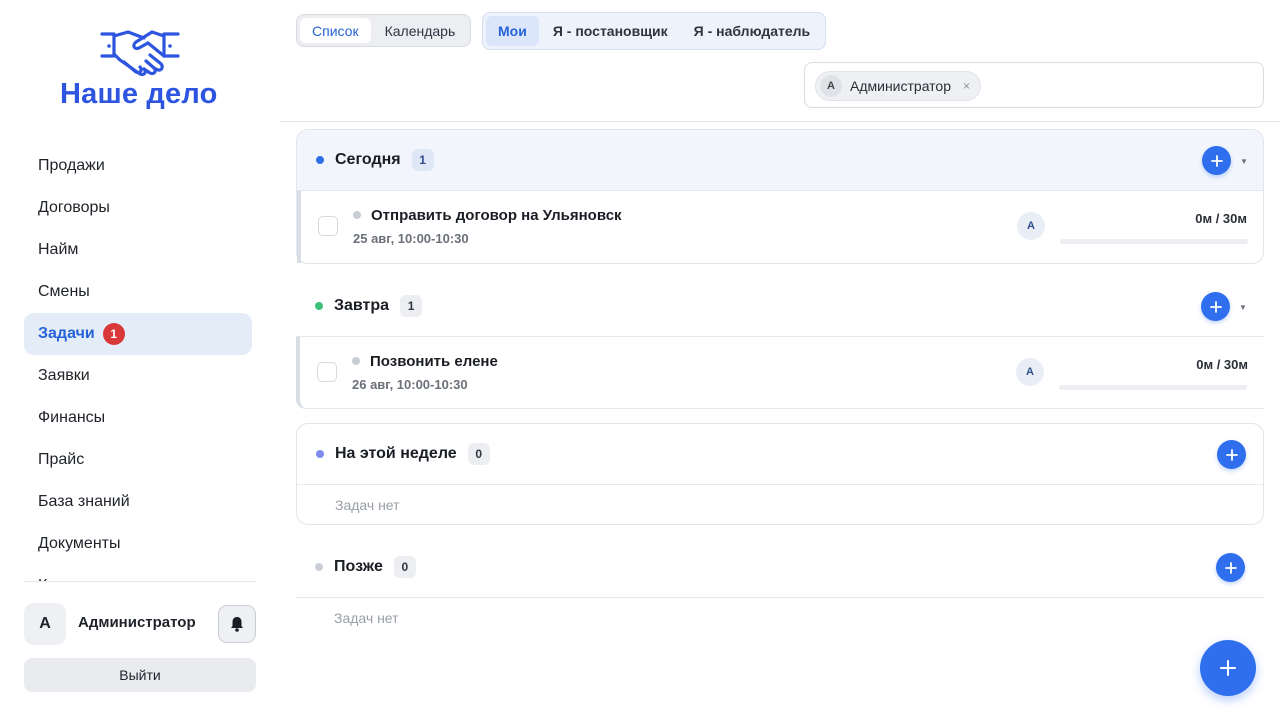 This screenshot has height=720, width=1280. I want to click on sidebar-item-label: База знаний, so click(84, 501).